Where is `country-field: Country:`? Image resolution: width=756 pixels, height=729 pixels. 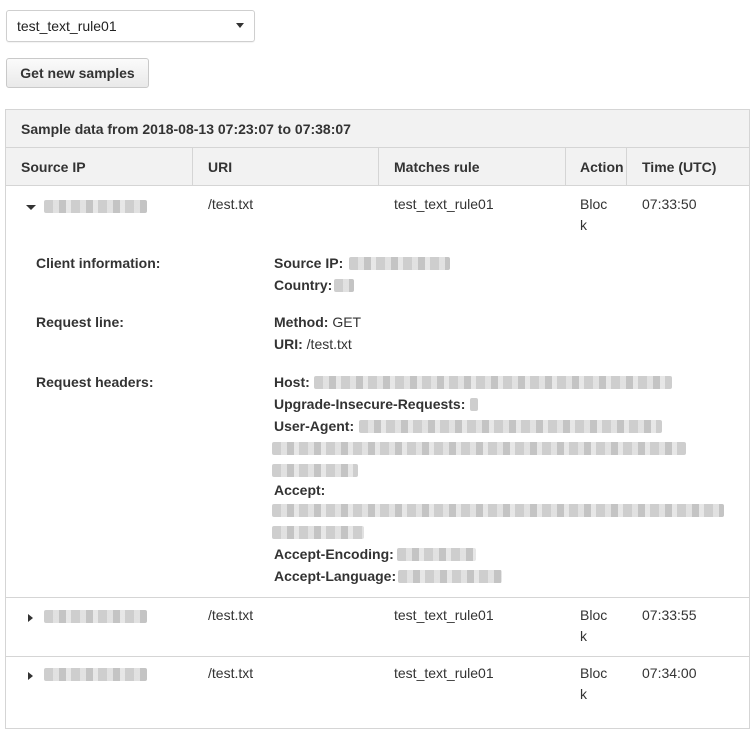 country-field: Country: is located at coordinates (303, 285).